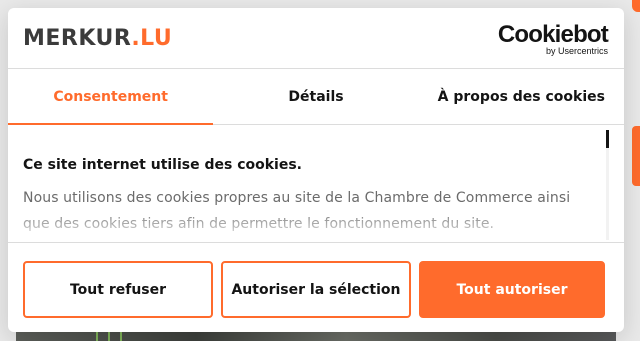 The width and height of the screenshot is (640, 341). What do you see at coordinates (553, 34) in the screenshot?
I see `cookiebot-wordmark: Cookiebot` at bounding box center [553, 34].